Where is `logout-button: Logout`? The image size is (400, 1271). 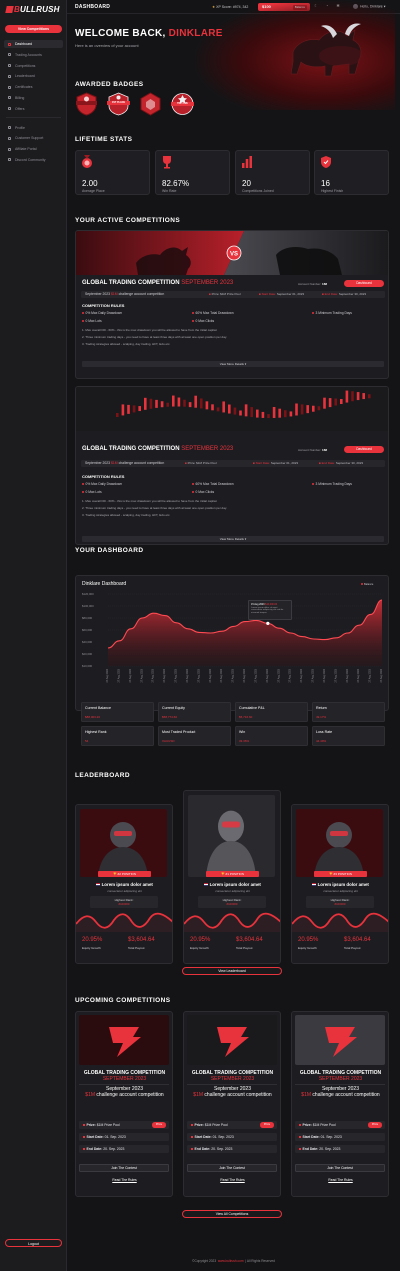 logout-button: Logout is located at coordinates (33, 1243).